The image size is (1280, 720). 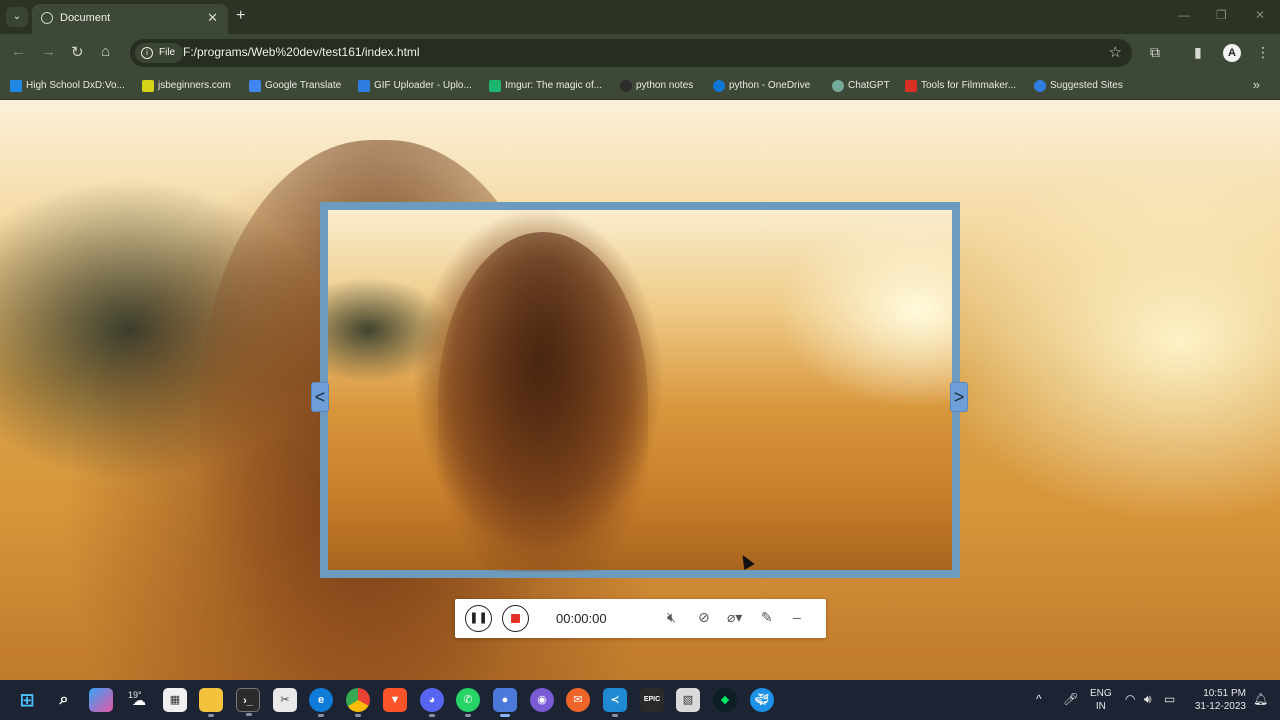 I want to click on stop-recording-button, so click(x=515, y=618).